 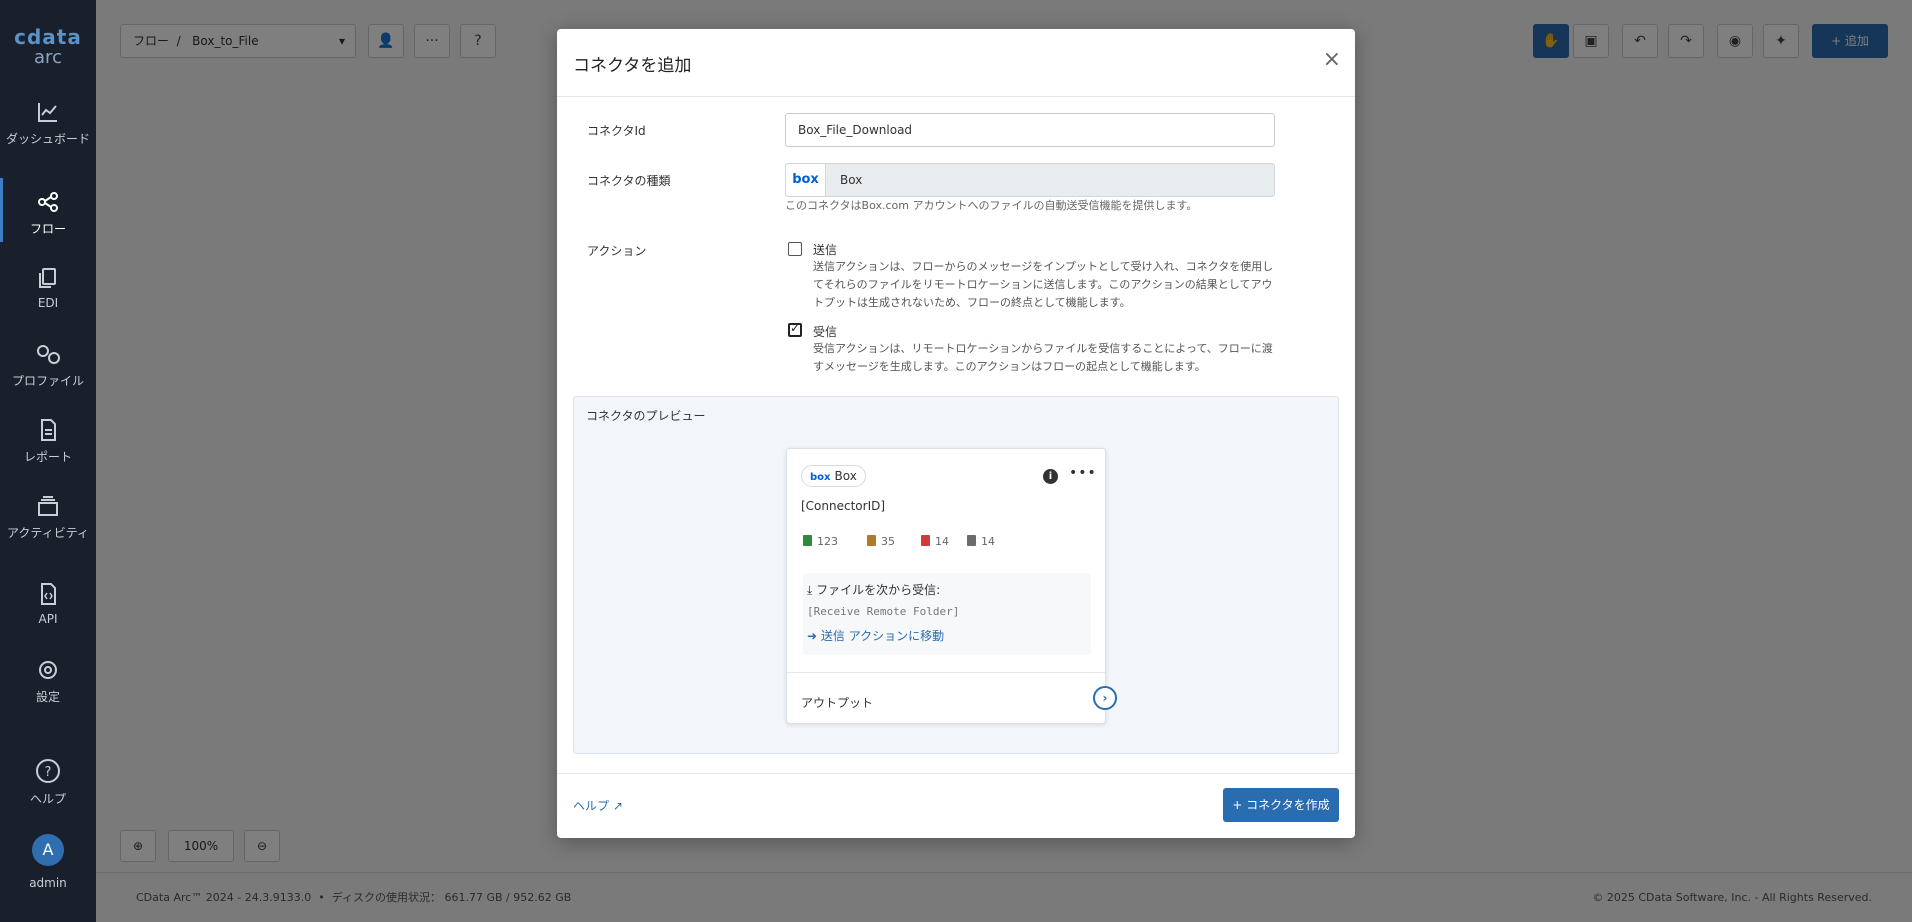 What do you see at coordinates (871, 540) in the screenshot?
I see `file-pending-icon` at bounding box center [871, 540].